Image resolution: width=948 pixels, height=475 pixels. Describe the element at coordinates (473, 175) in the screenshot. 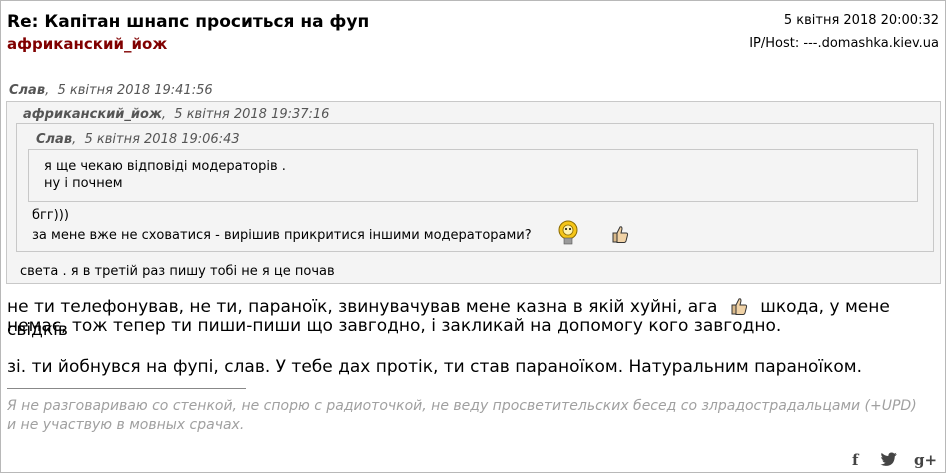

I see `quote-block-level3` at that location.